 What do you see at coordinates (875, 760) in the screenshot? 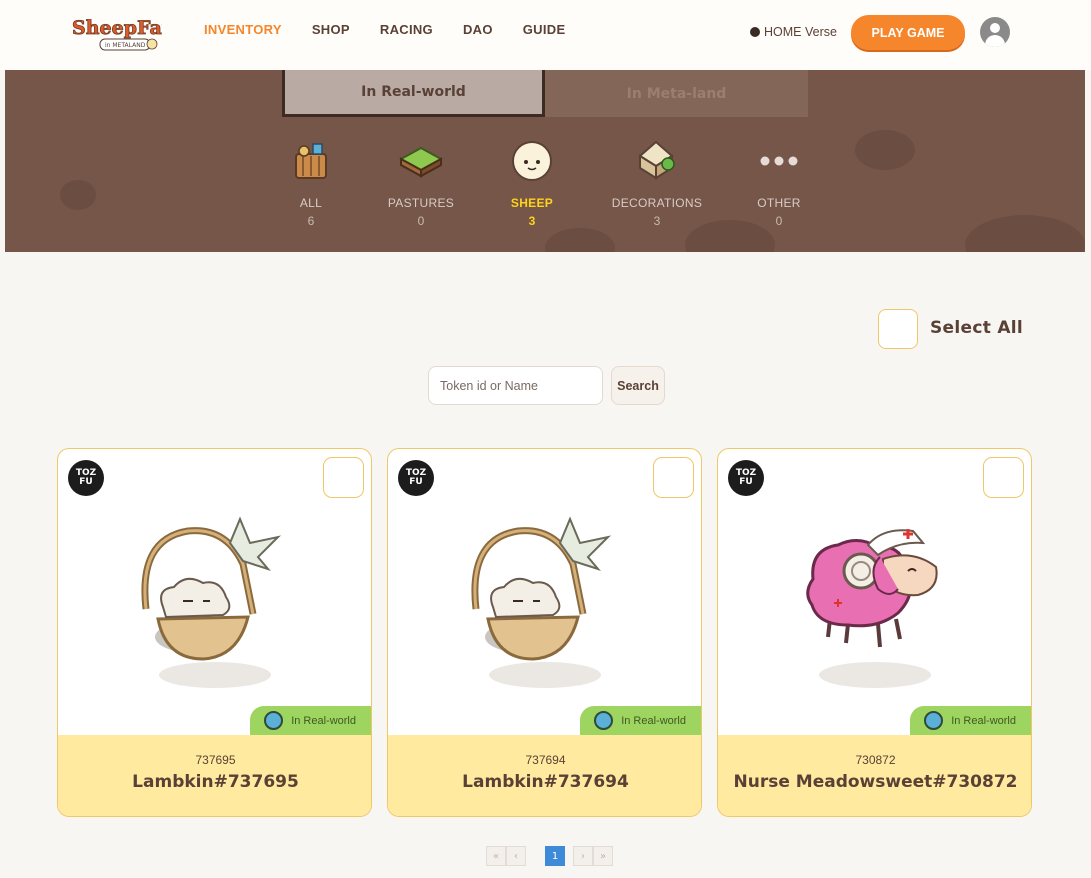
I see `token-id: 730872` at bounding box center [875, 760].